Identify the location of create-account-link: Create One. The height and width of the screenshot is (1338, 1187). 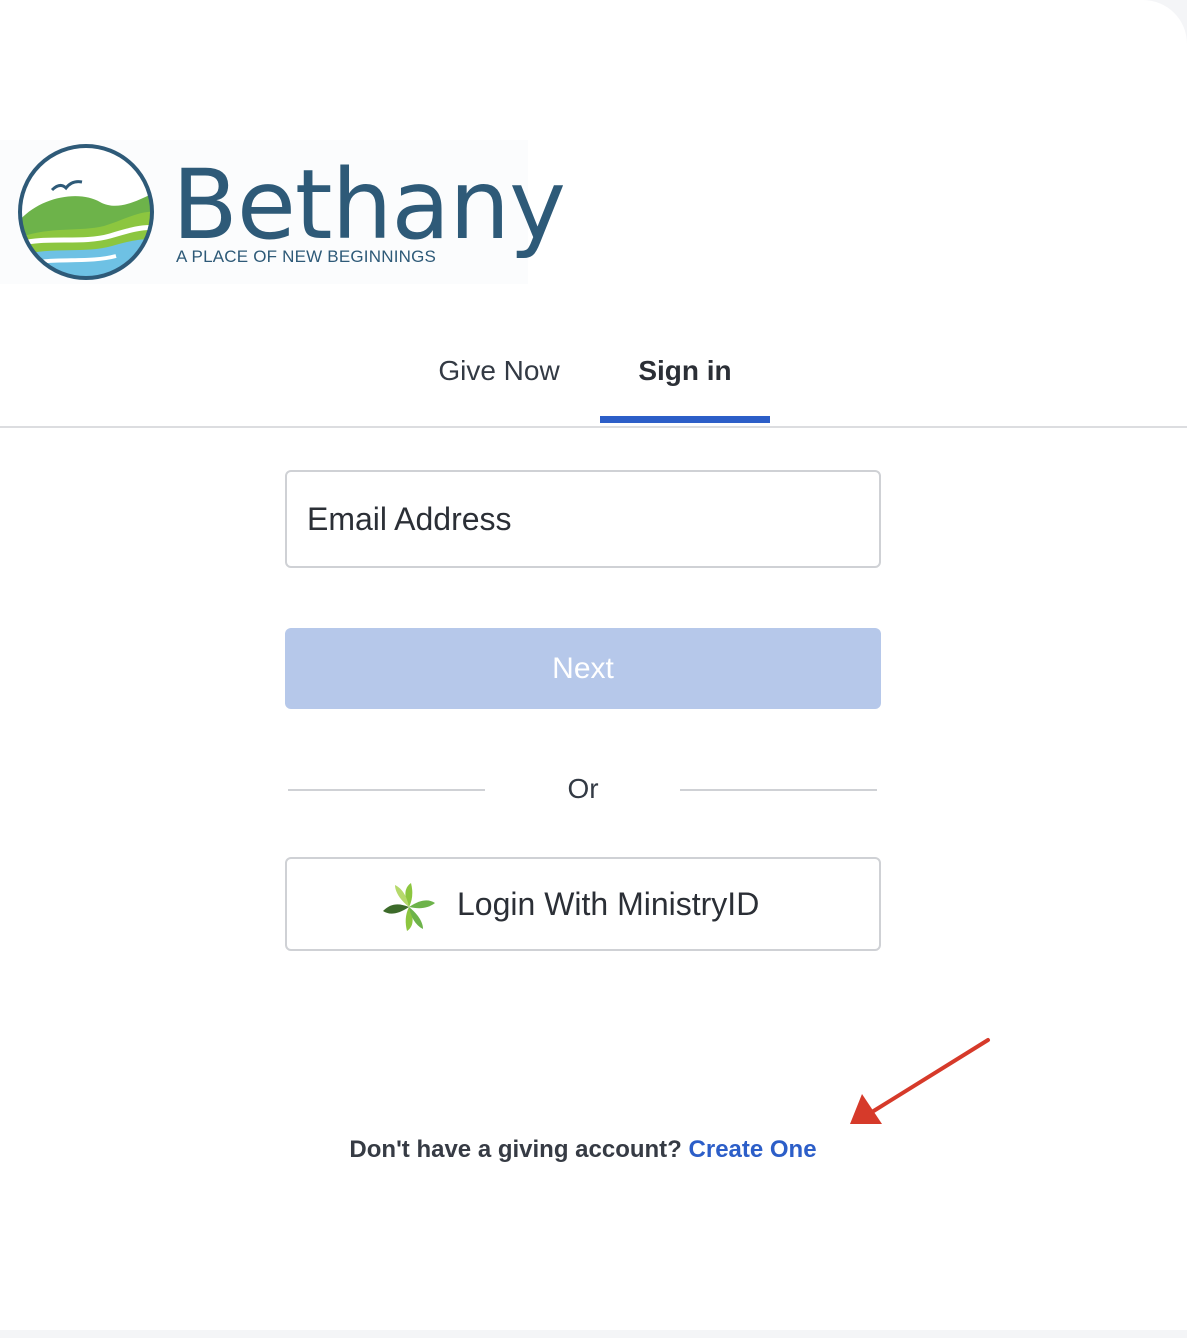
(753, 1149).